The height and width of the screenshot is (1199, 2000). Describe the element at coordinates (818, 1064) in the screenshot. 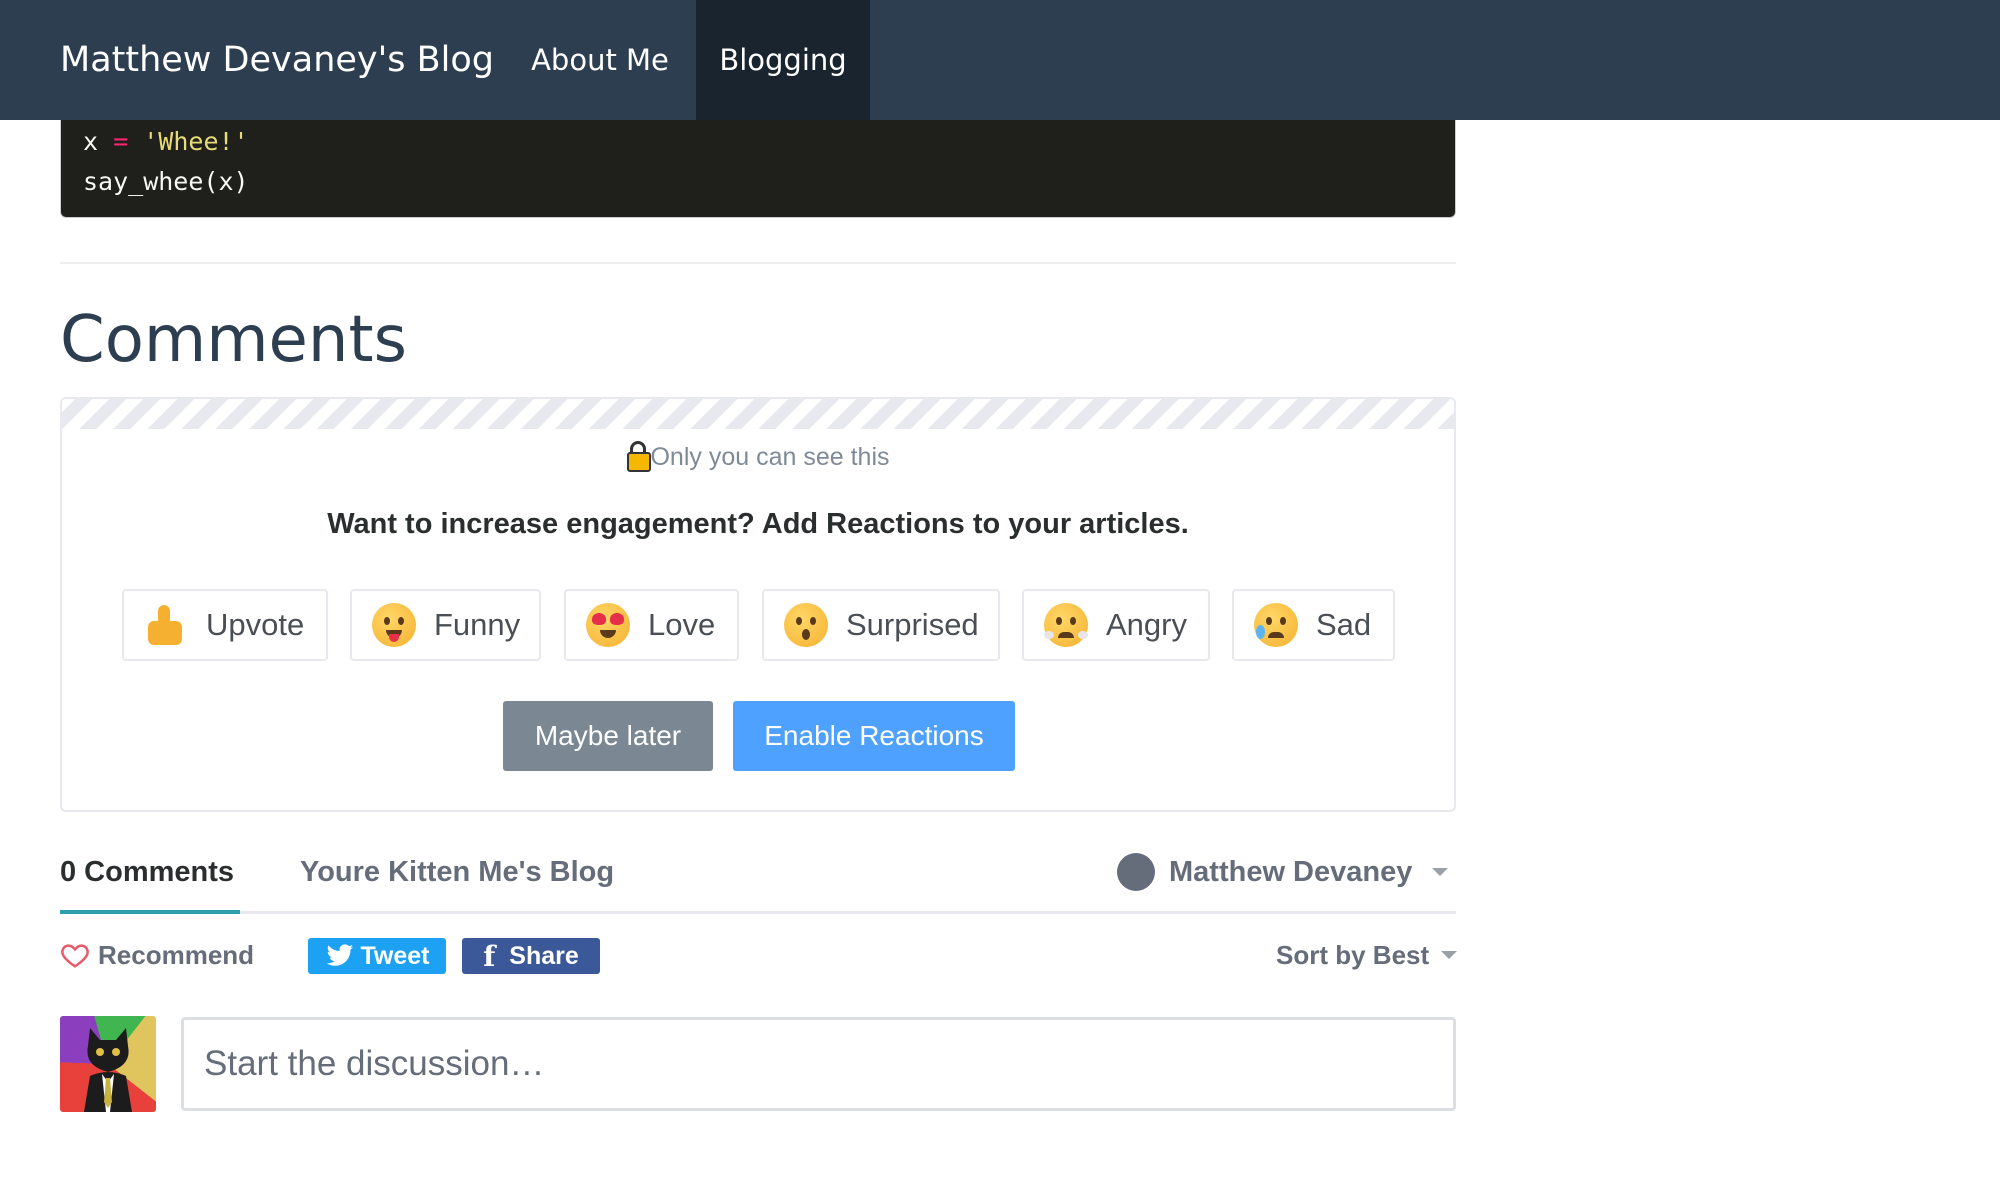

I see `start-discussion-input` at that location.